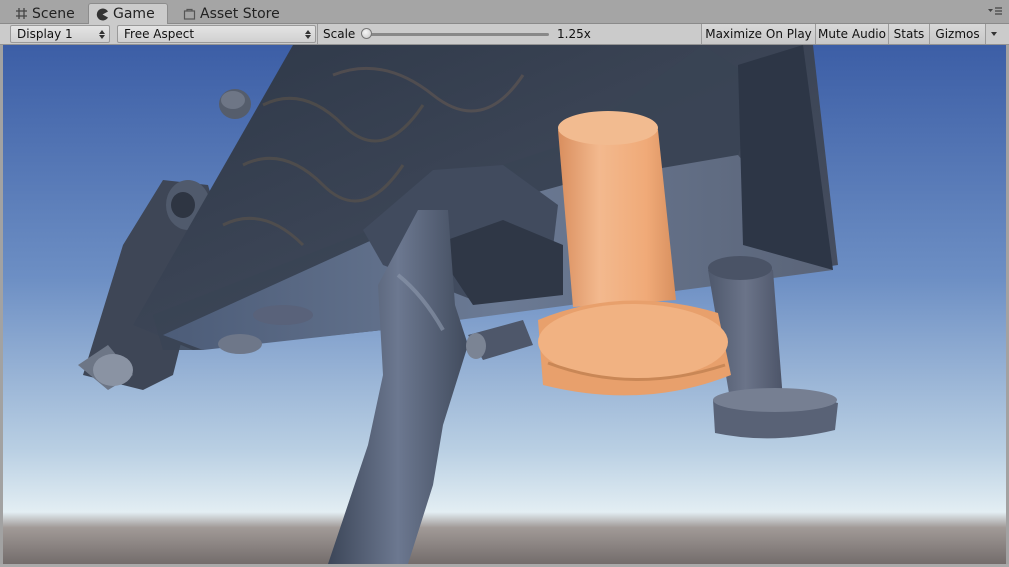 The width and height of the screenshot is (1009, 567). I want to click on gizmos-label: Gizmos, so click(957, 34).